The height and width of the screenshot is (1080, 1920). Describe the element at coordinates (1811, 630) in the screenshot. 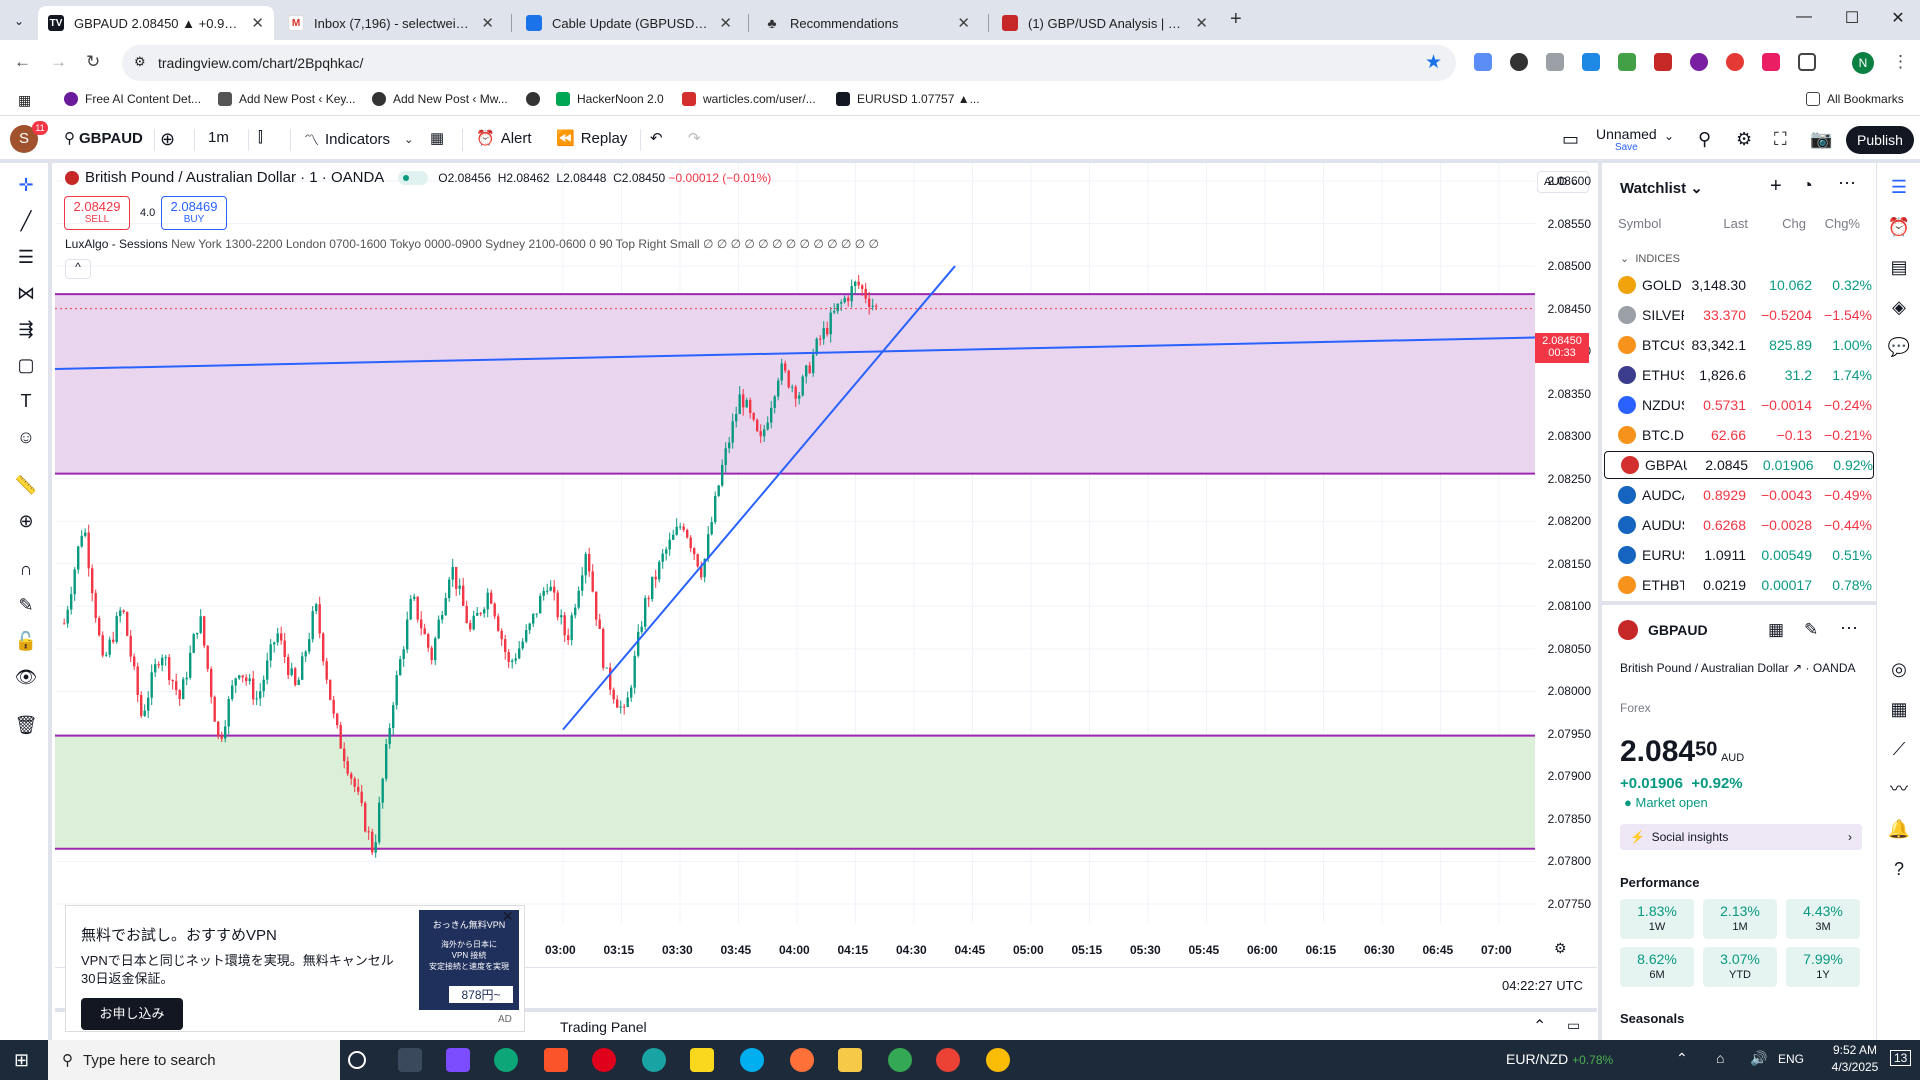

I see `edit-icon: ✎` at that location.